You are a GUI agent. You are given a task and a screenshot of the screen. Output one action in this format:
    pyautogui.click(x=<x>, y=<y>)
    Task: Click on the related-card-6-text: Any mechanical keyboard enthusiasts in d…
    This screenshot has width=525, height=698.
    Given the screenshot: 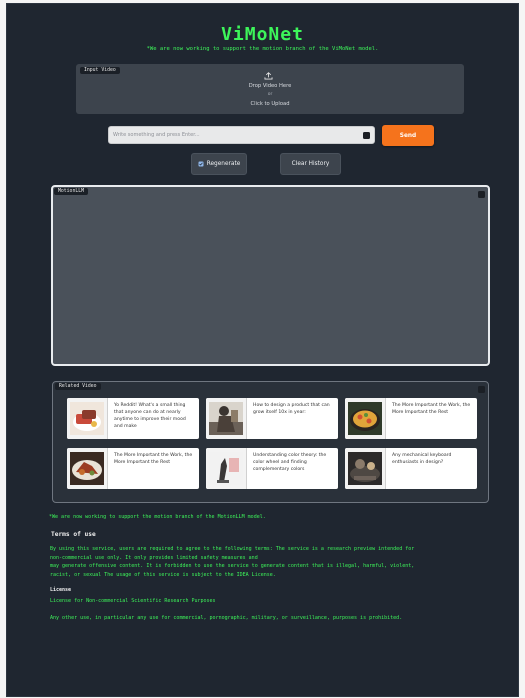 What is the action you would take?
    pyautogui.click(x=422, y=459)
    